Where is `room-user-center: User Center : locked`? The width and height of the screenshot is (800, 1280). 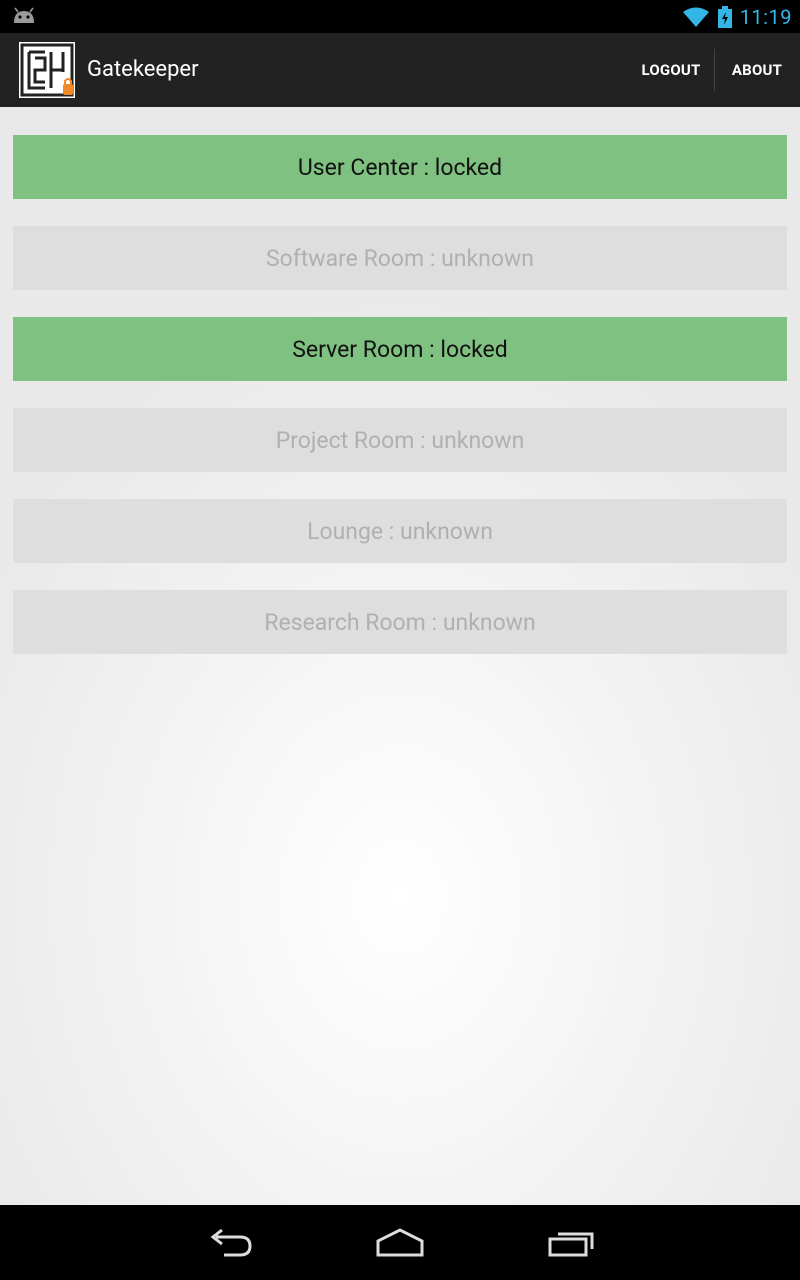
room-user-center: User Center : locked is located at coordinates (400, 167).